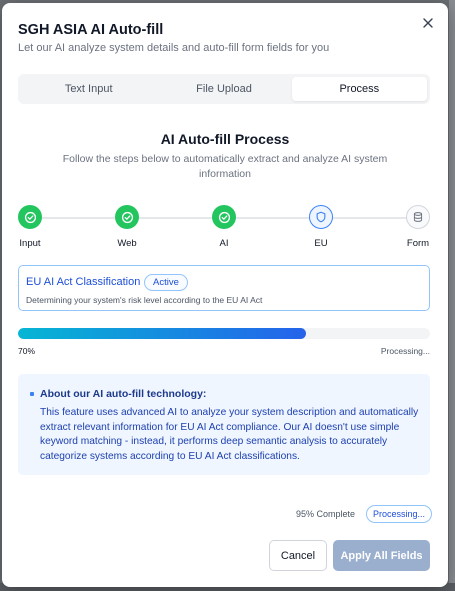  I want to click on database-icon, so click(418, 217).